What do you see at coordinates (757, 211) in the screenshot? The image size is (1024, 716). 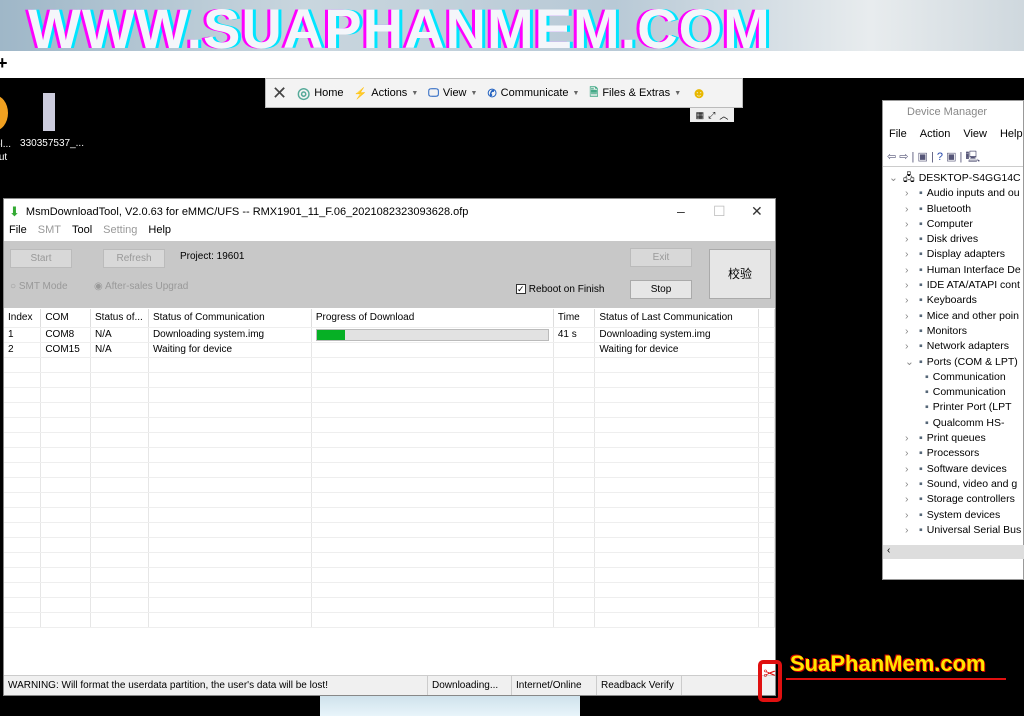 I see `close-button: ✕` at bounding box center [757, 211].